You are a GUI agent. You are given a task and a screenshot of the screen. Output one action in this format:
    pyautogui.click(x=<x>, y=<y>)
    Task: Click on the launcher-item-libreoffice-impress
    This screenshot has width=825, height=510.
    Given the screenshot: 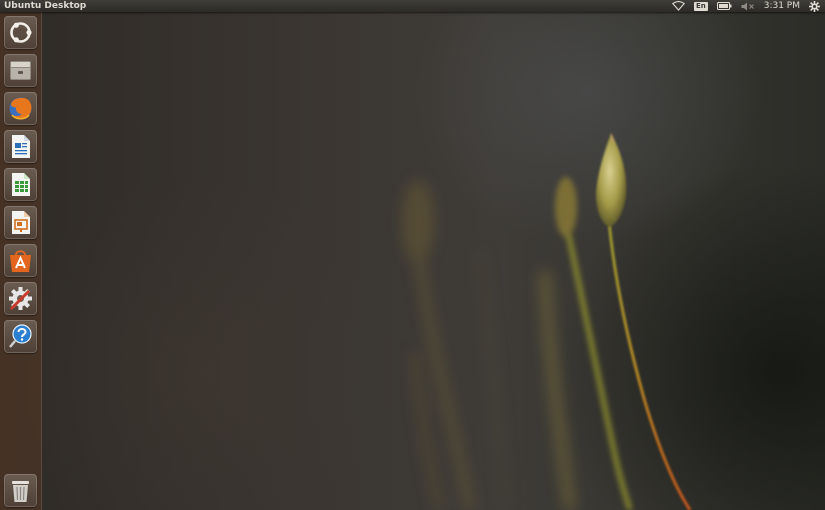 What is the action you would take?
    pyautogui.click(x=20, y=222)
    